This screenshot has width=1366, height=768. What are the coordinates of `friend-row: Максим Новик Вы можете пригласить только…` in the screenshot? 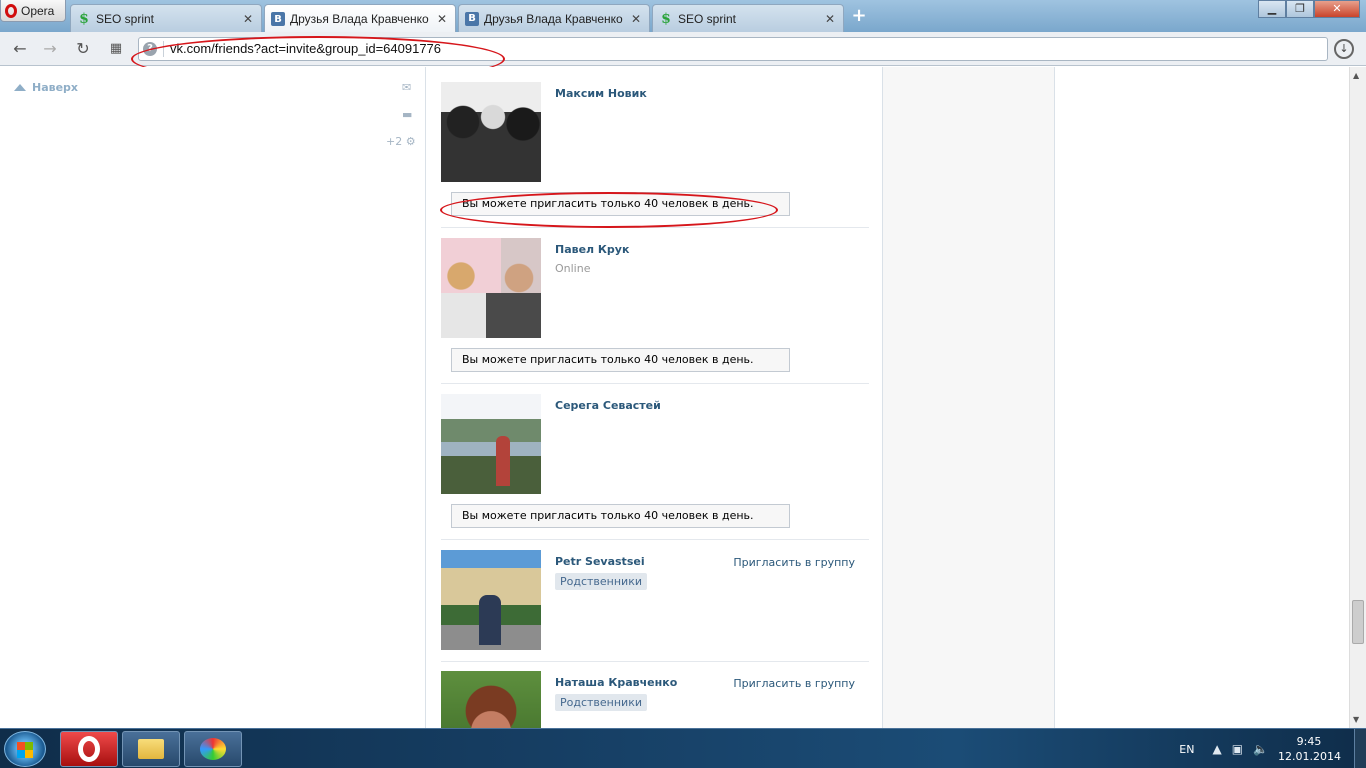 It's located at (655, 155).